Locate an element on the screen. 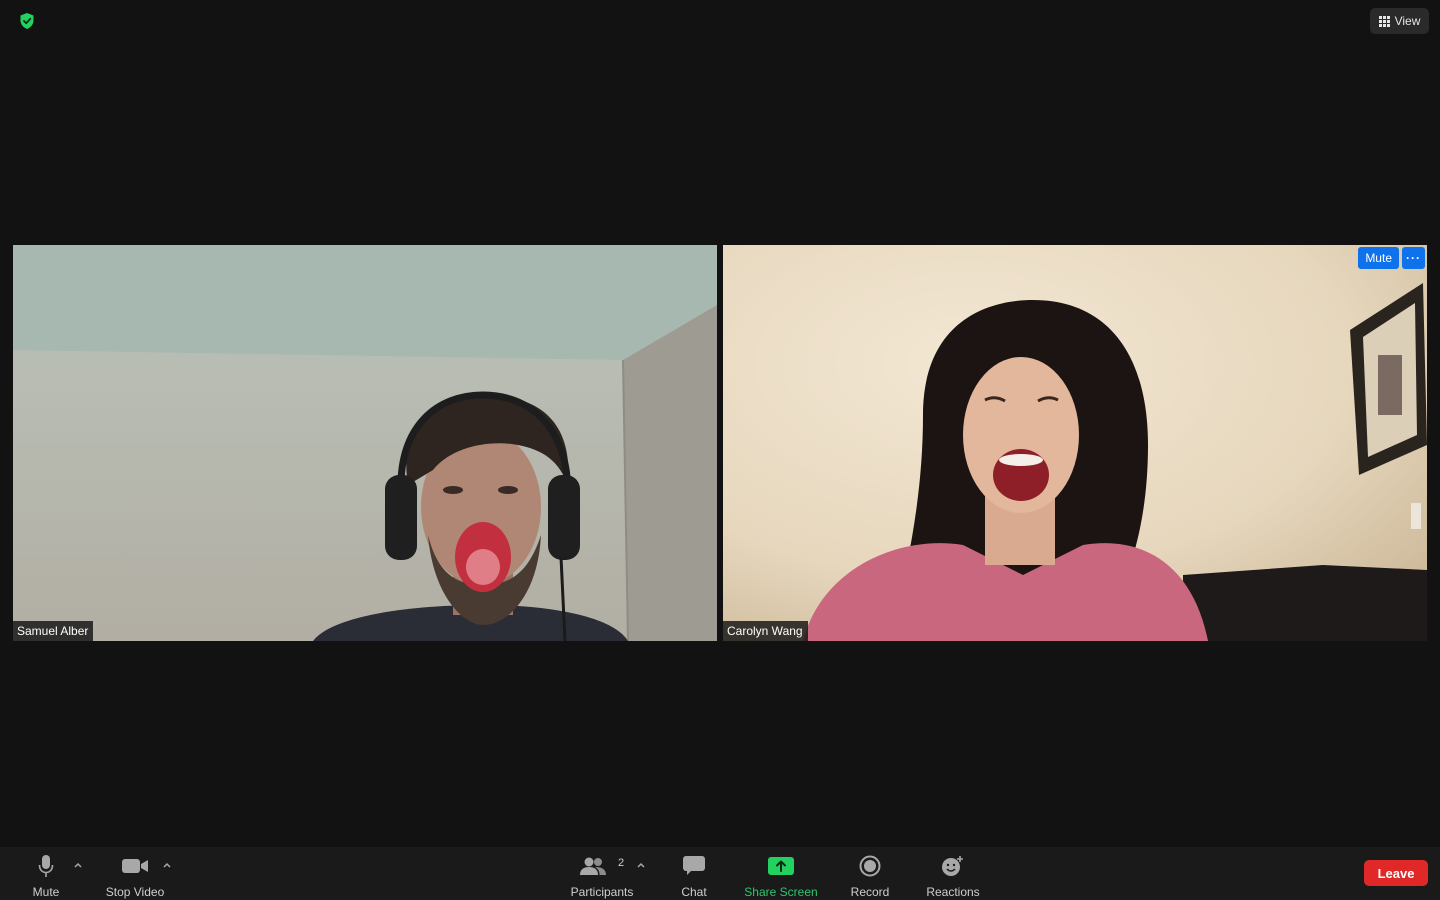 The height and width of the screenshot is (900, 1440). participants-label: Participants is located at coordinates (602, 892).